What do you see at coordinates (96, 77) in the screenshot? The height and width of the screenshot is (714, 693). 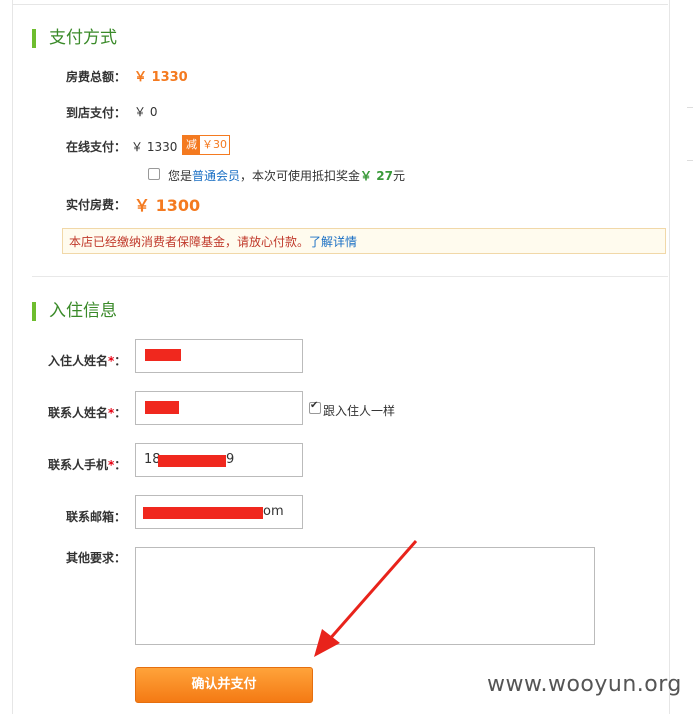 I see `total-label: 房费总额：` at bounding box center [96, 77].